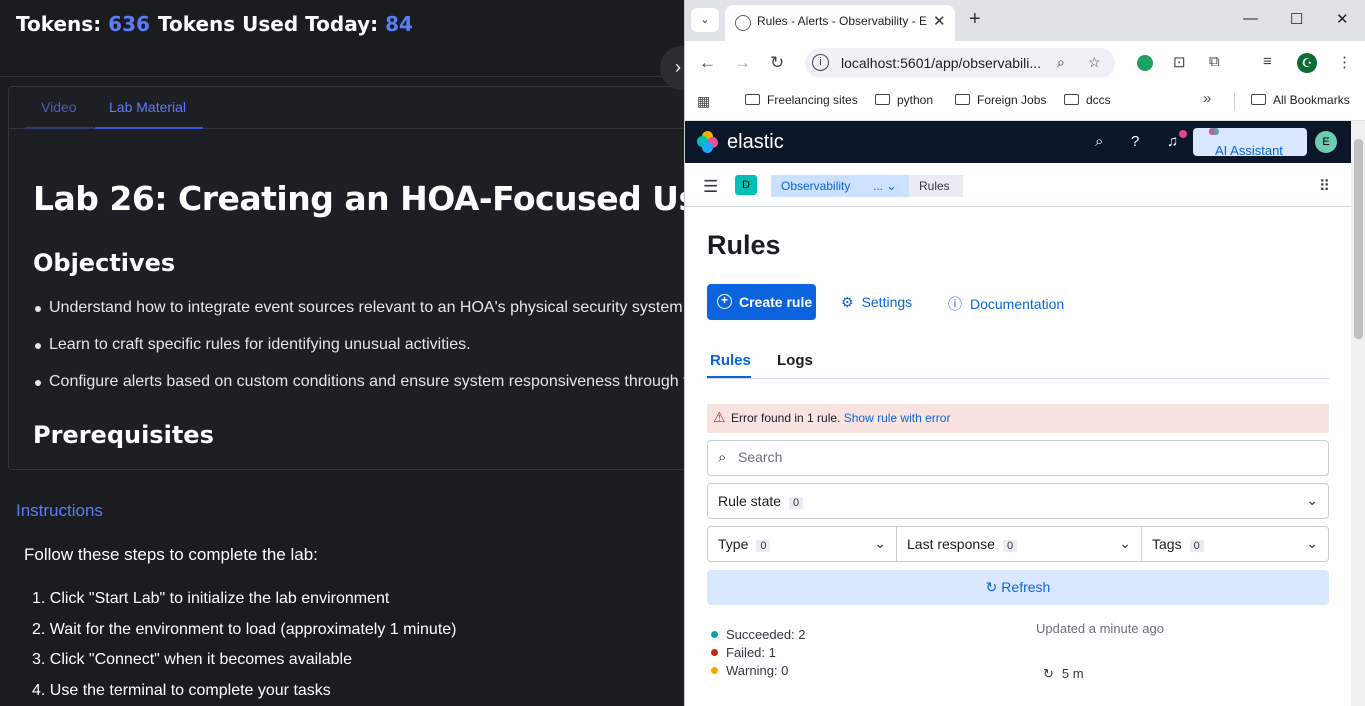 The height and width of the screenshot is (706, 1365). I want to click on tab-video: Video, so click(59, 107).